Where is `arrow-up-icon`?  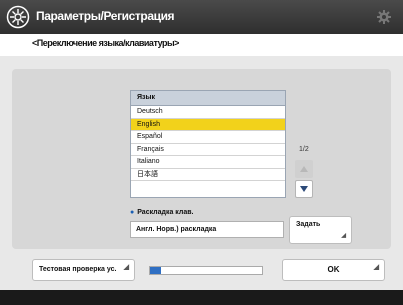 arrow-up-icon is located at coordinates (304, 169).